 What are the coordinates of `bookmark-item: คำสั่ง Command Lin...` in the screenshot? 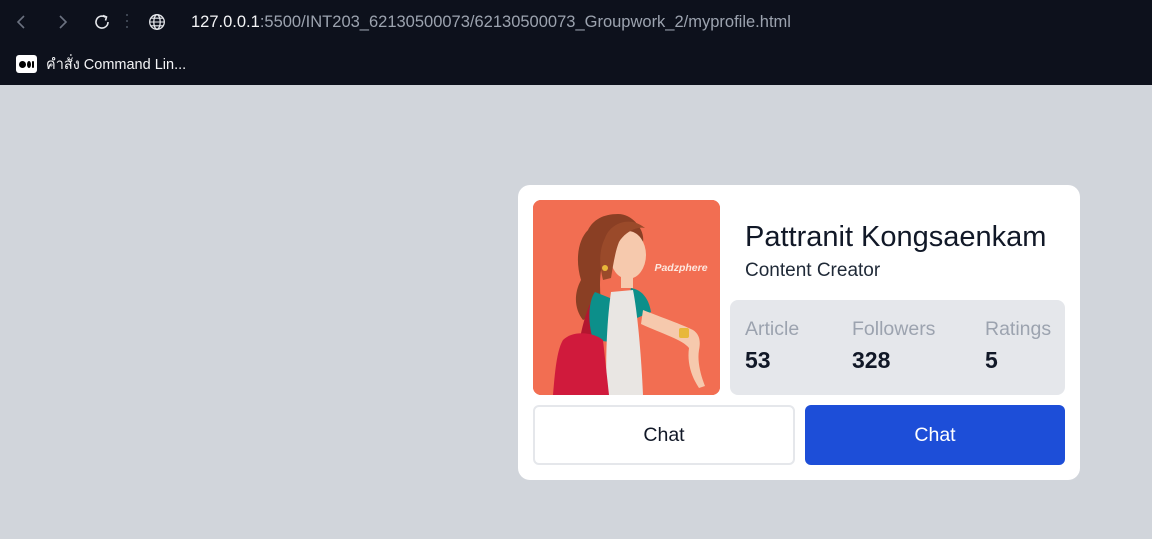 It's located at (101, 64).